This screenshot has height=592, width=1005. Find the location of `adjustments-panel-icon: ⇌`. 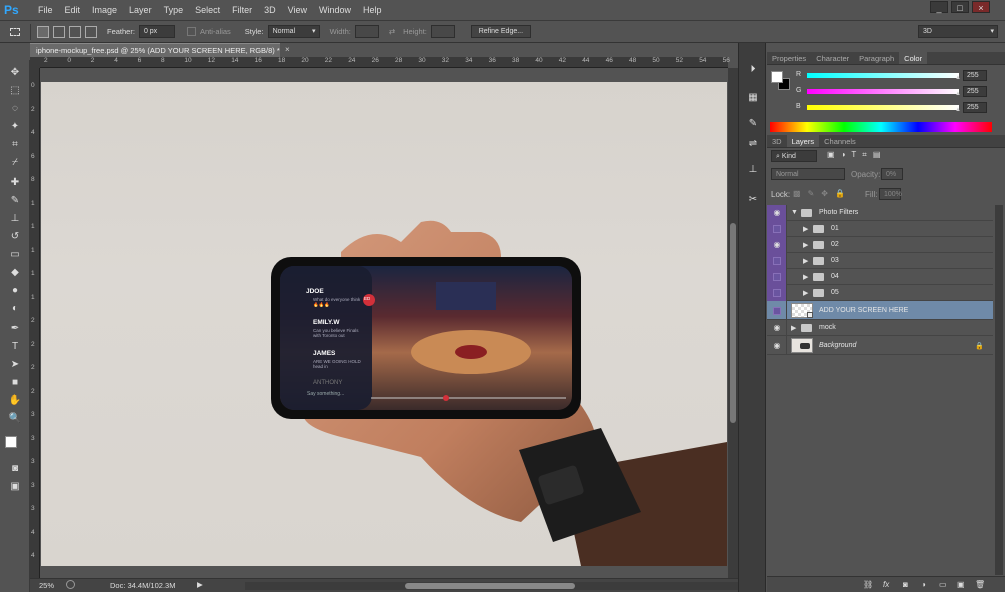

adjustments-panel-icon: ⇌ is located at coordinates (753, 144).